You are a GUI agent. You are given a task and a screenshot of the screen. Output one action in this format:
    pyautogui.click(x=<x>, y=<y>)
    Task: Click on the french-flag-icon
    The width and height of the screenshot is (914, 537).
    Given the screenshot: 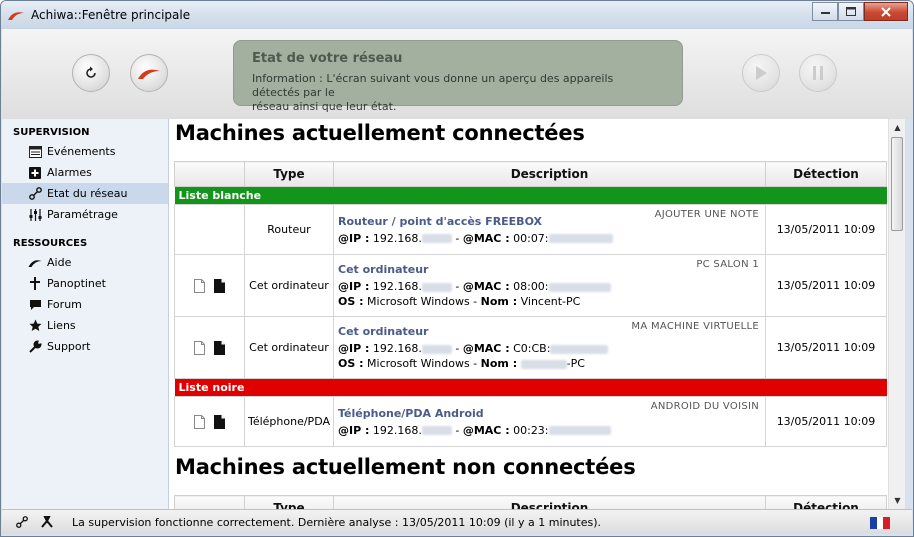 What is the action you would take?
    pyautogui.click(x=880, y=523)
    